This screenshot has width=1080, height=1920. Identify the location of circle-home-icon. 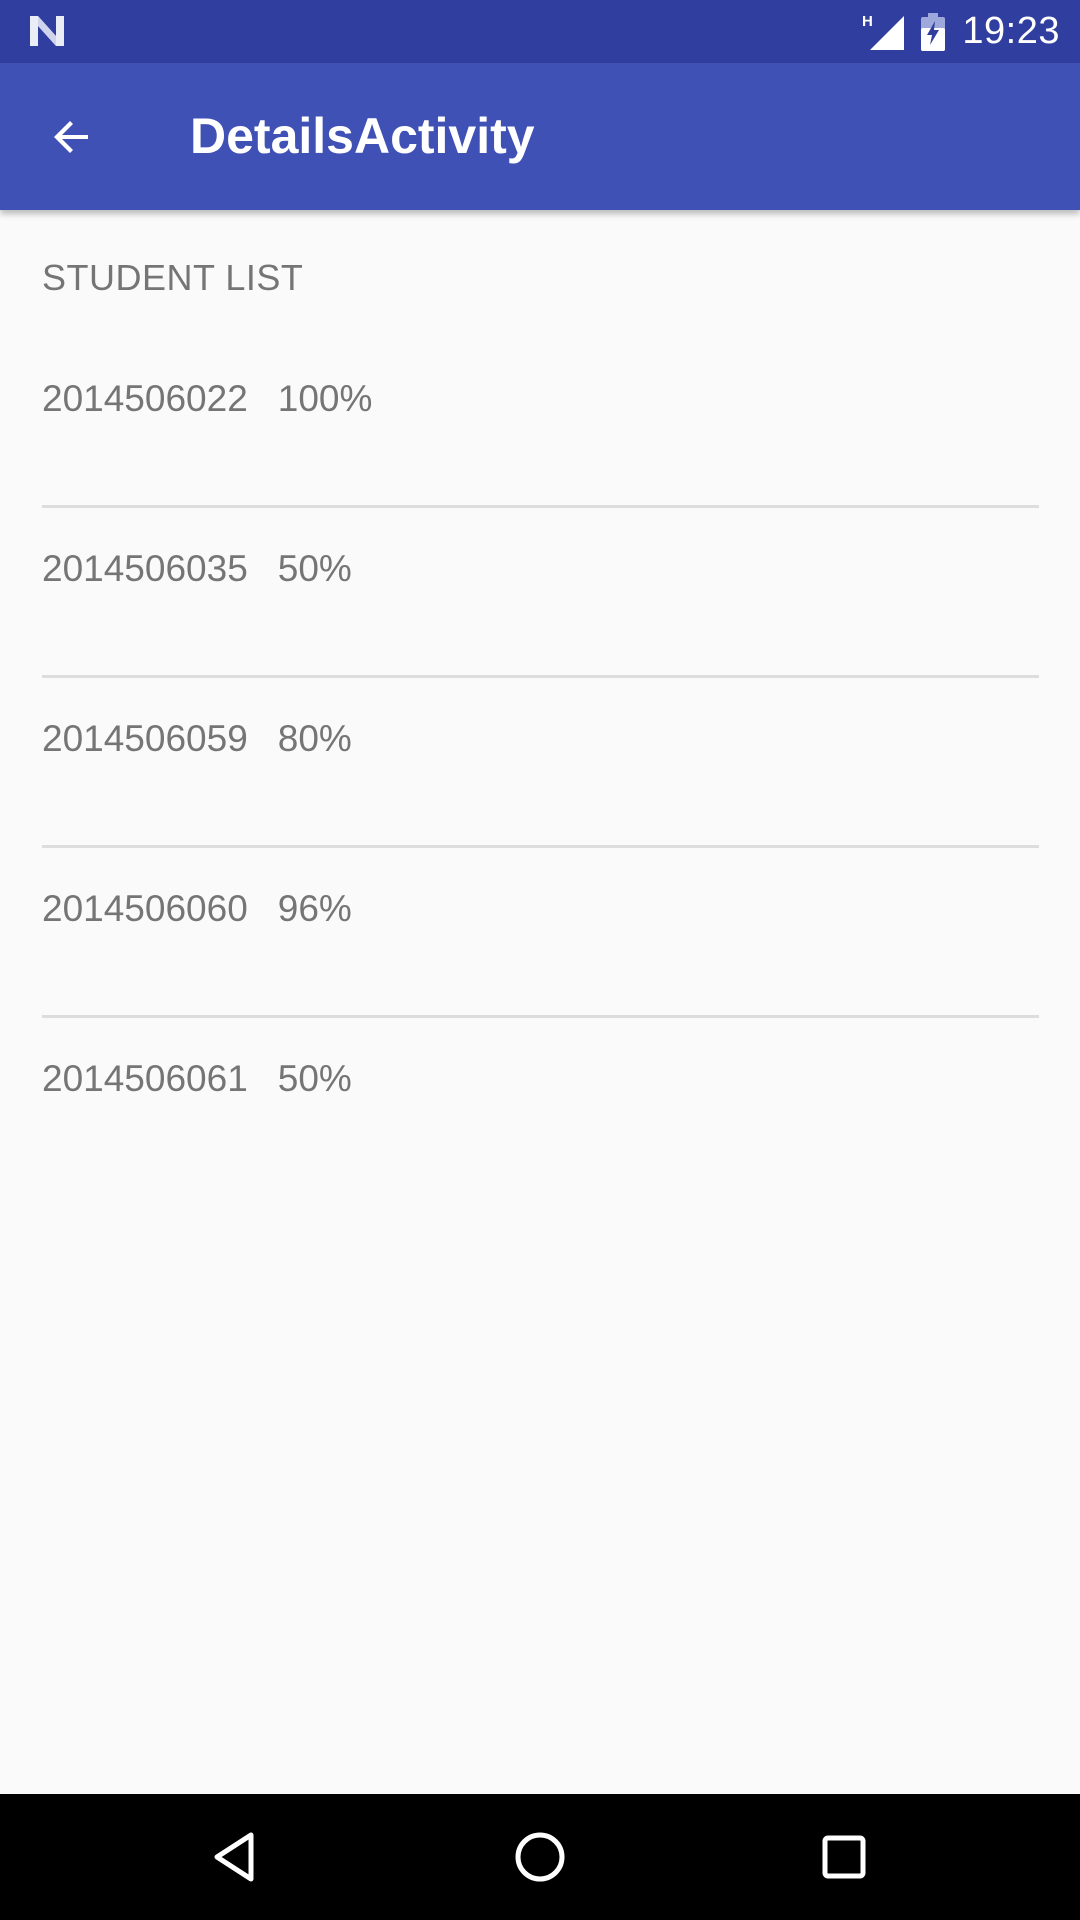
(540, 1857).